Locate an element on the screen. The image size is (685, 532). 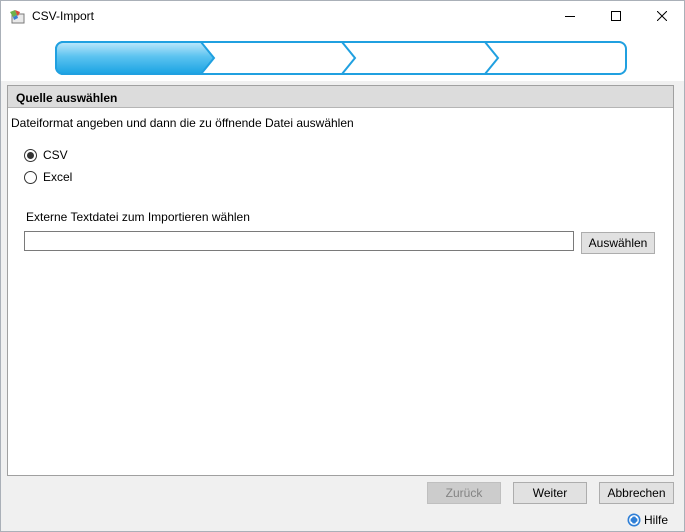
help-label: Hilfe is located at coordinates (656, 520).